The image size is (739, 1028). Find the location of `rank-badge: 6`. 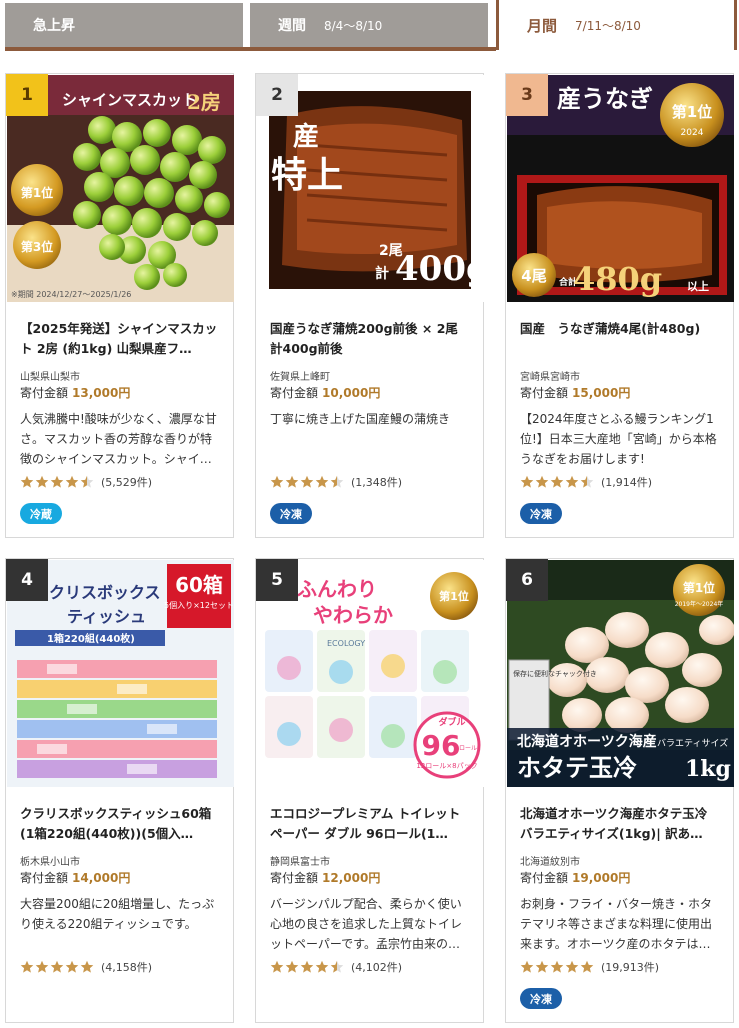

rank-badge: 6 is located at coordinates (527, 580).